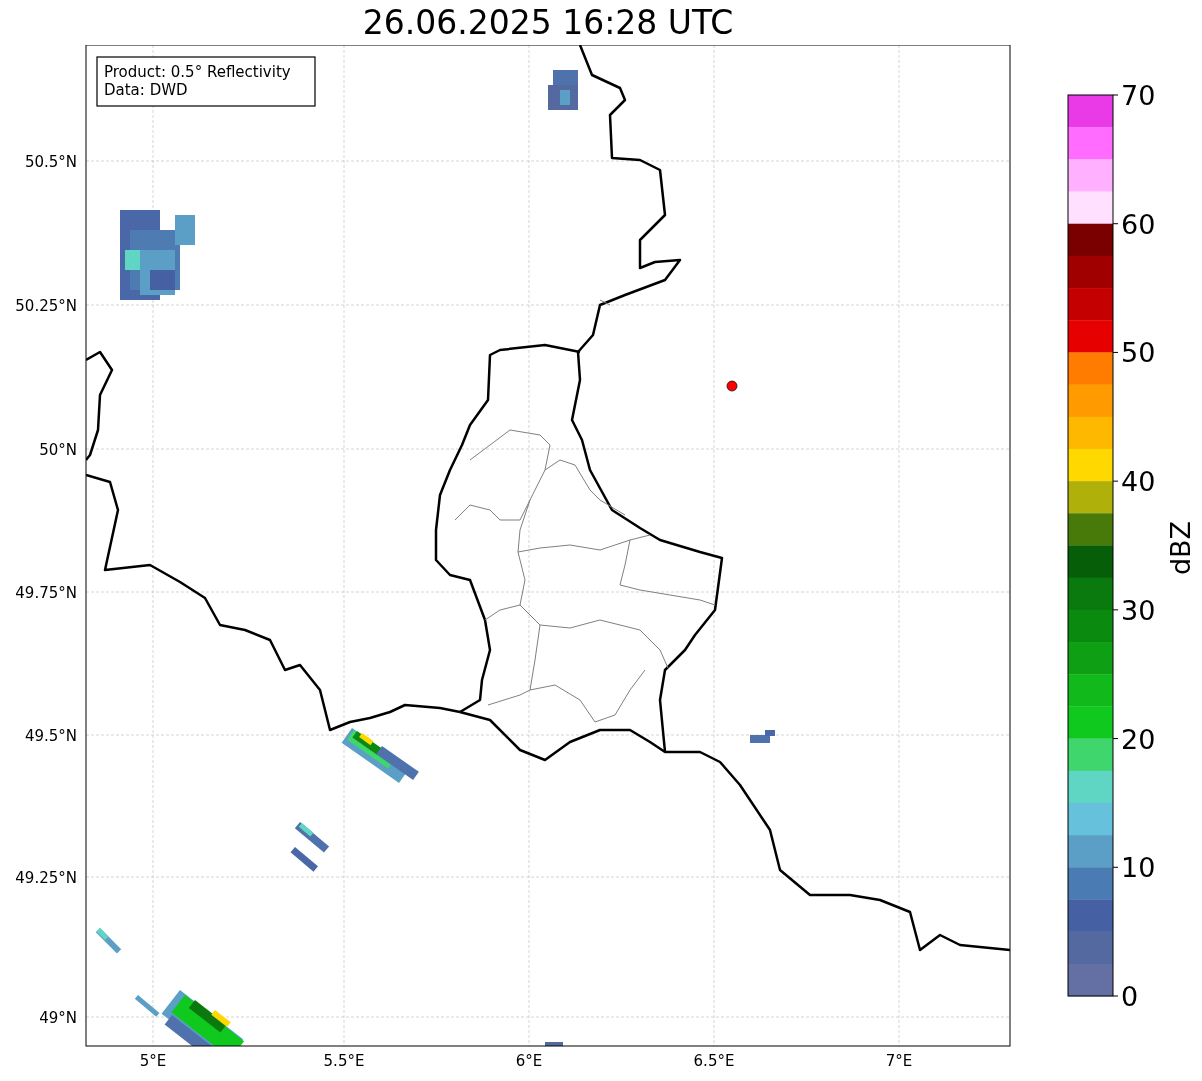  What do you see at coordinates (1130, 996) in the screenshot?
I see `tick-label: 0` at bounding box center [1130, 996].